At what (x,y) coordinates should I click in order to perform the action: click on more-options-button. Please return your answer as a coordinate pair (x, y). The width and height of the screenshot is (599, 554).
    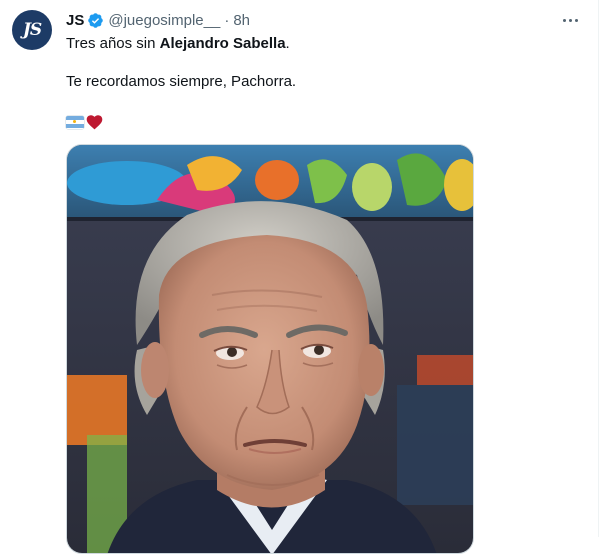
    Looking at the image, I should click on (570, 20).